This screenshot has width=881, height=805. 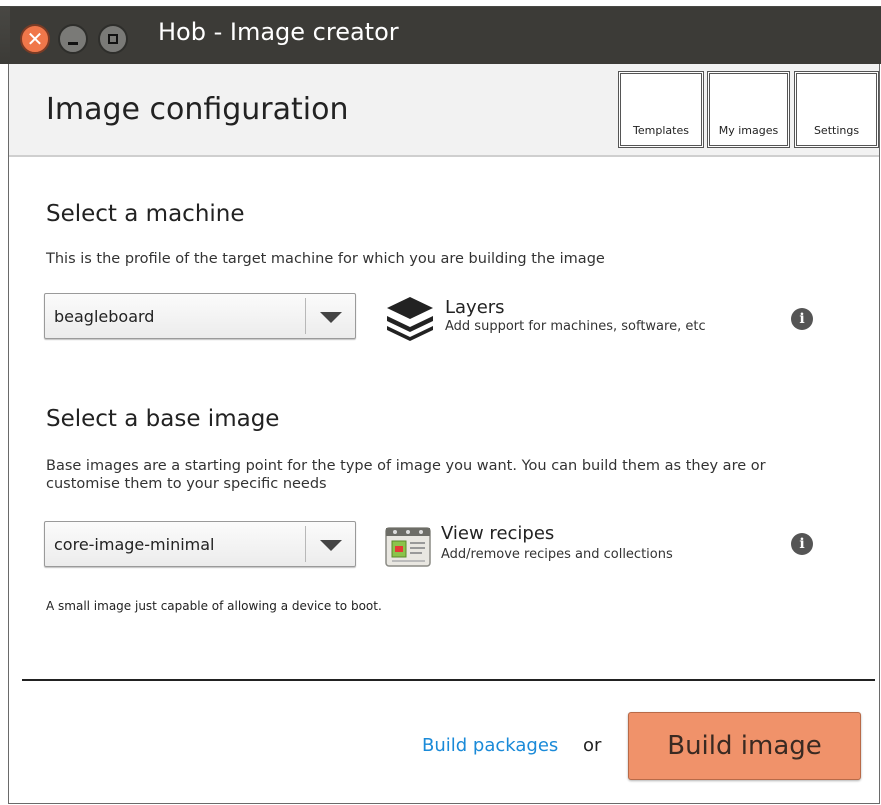 I want to click on maximize-icon, so click(x=113, y=39).